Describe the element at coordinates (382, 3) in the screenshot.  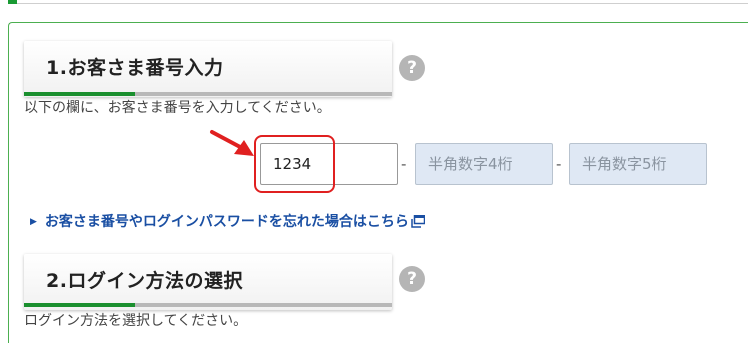
I see `top-divider` at that location.